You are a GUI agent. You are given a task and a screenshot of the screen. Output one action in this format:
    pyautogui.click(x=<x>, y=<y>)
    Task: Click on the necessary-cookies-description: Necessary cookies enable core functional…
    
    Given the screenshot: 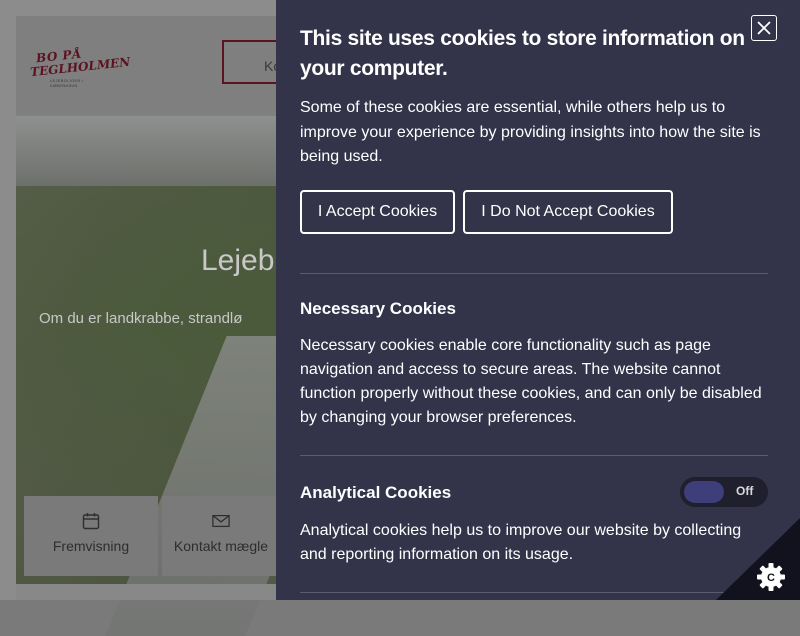 What is the action you would take?
    pyautogui.click(x=531, y=381)
    